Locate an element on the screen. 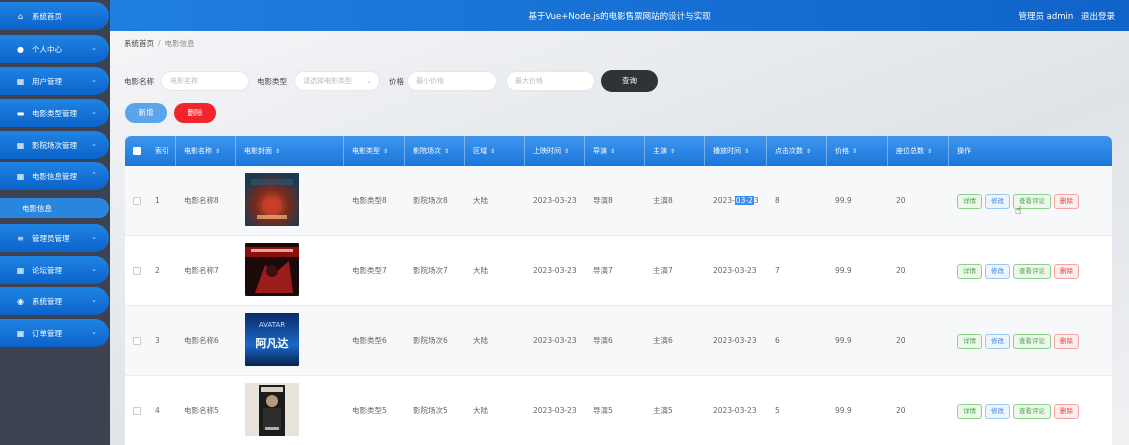 The width and height of the screenshot is (1129, 445). col-header: 导演 ⇕ is located at coordinates (615, 151).